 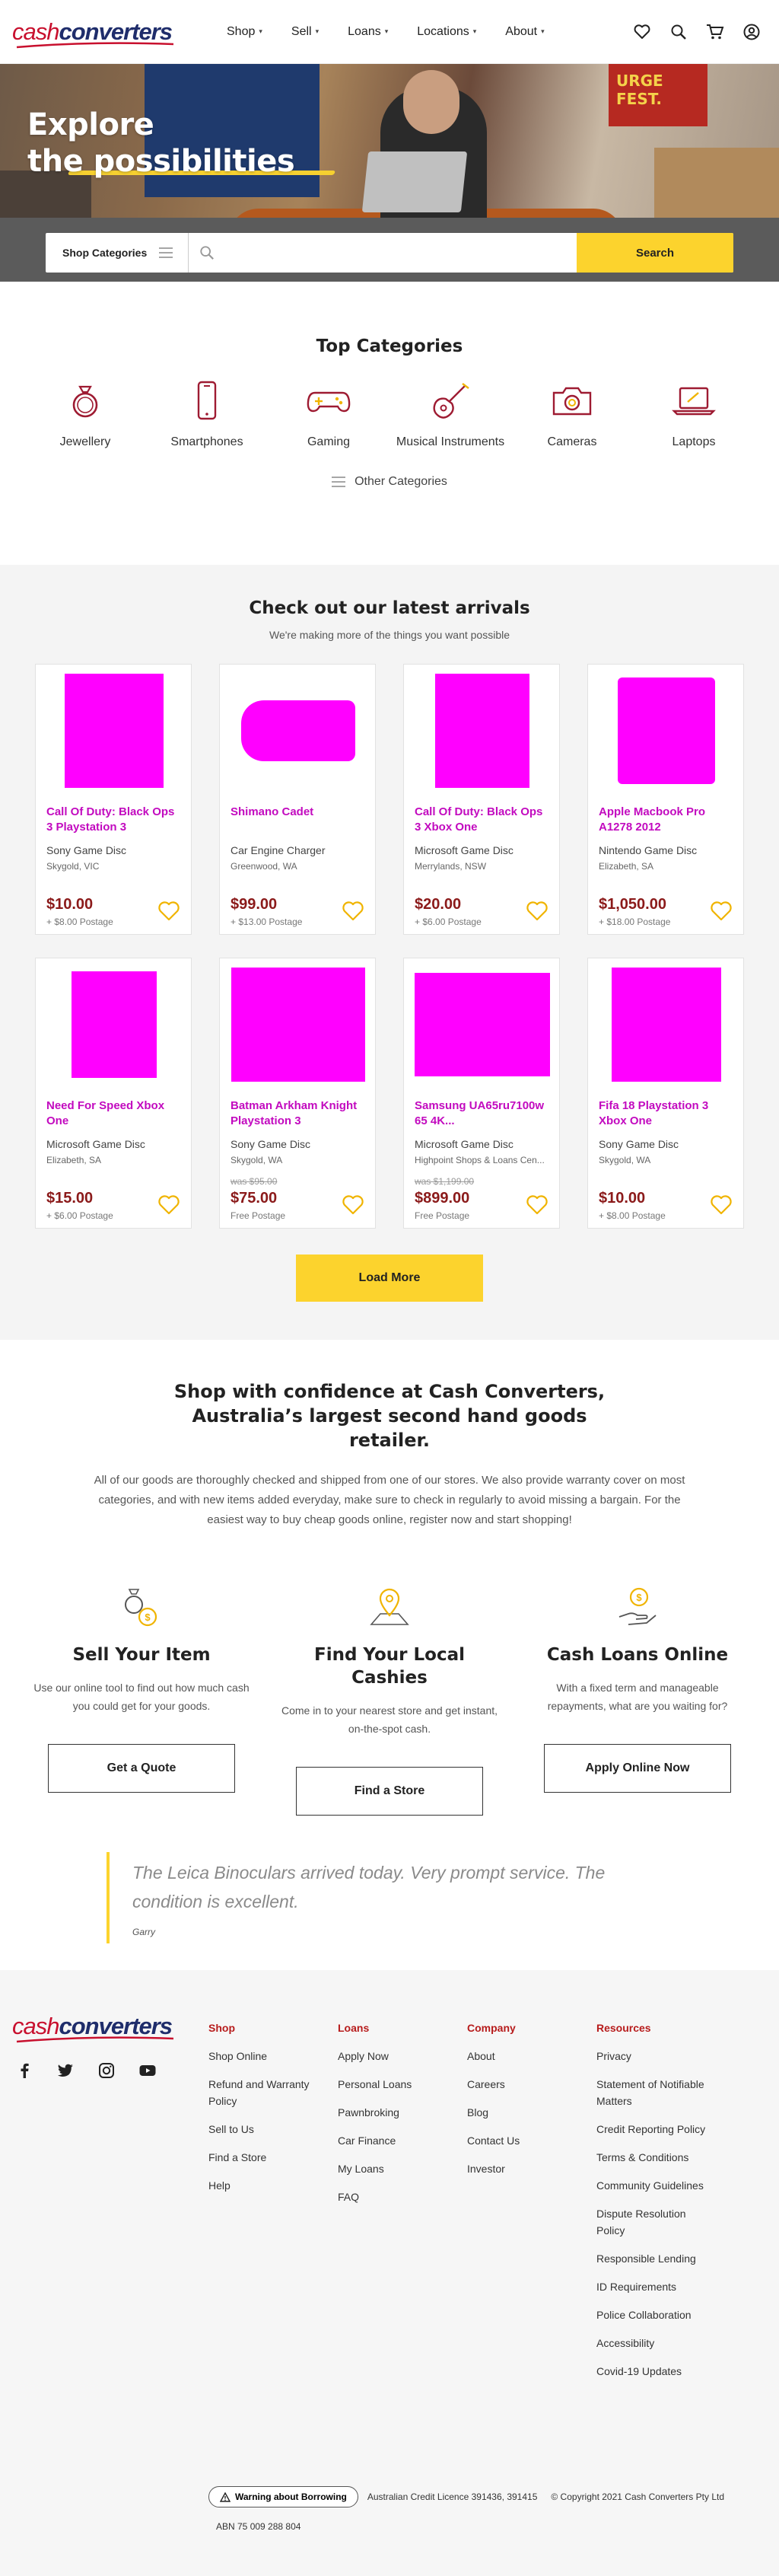 I want to click on category-cameras: Cameras, so click(x=572, y=415).